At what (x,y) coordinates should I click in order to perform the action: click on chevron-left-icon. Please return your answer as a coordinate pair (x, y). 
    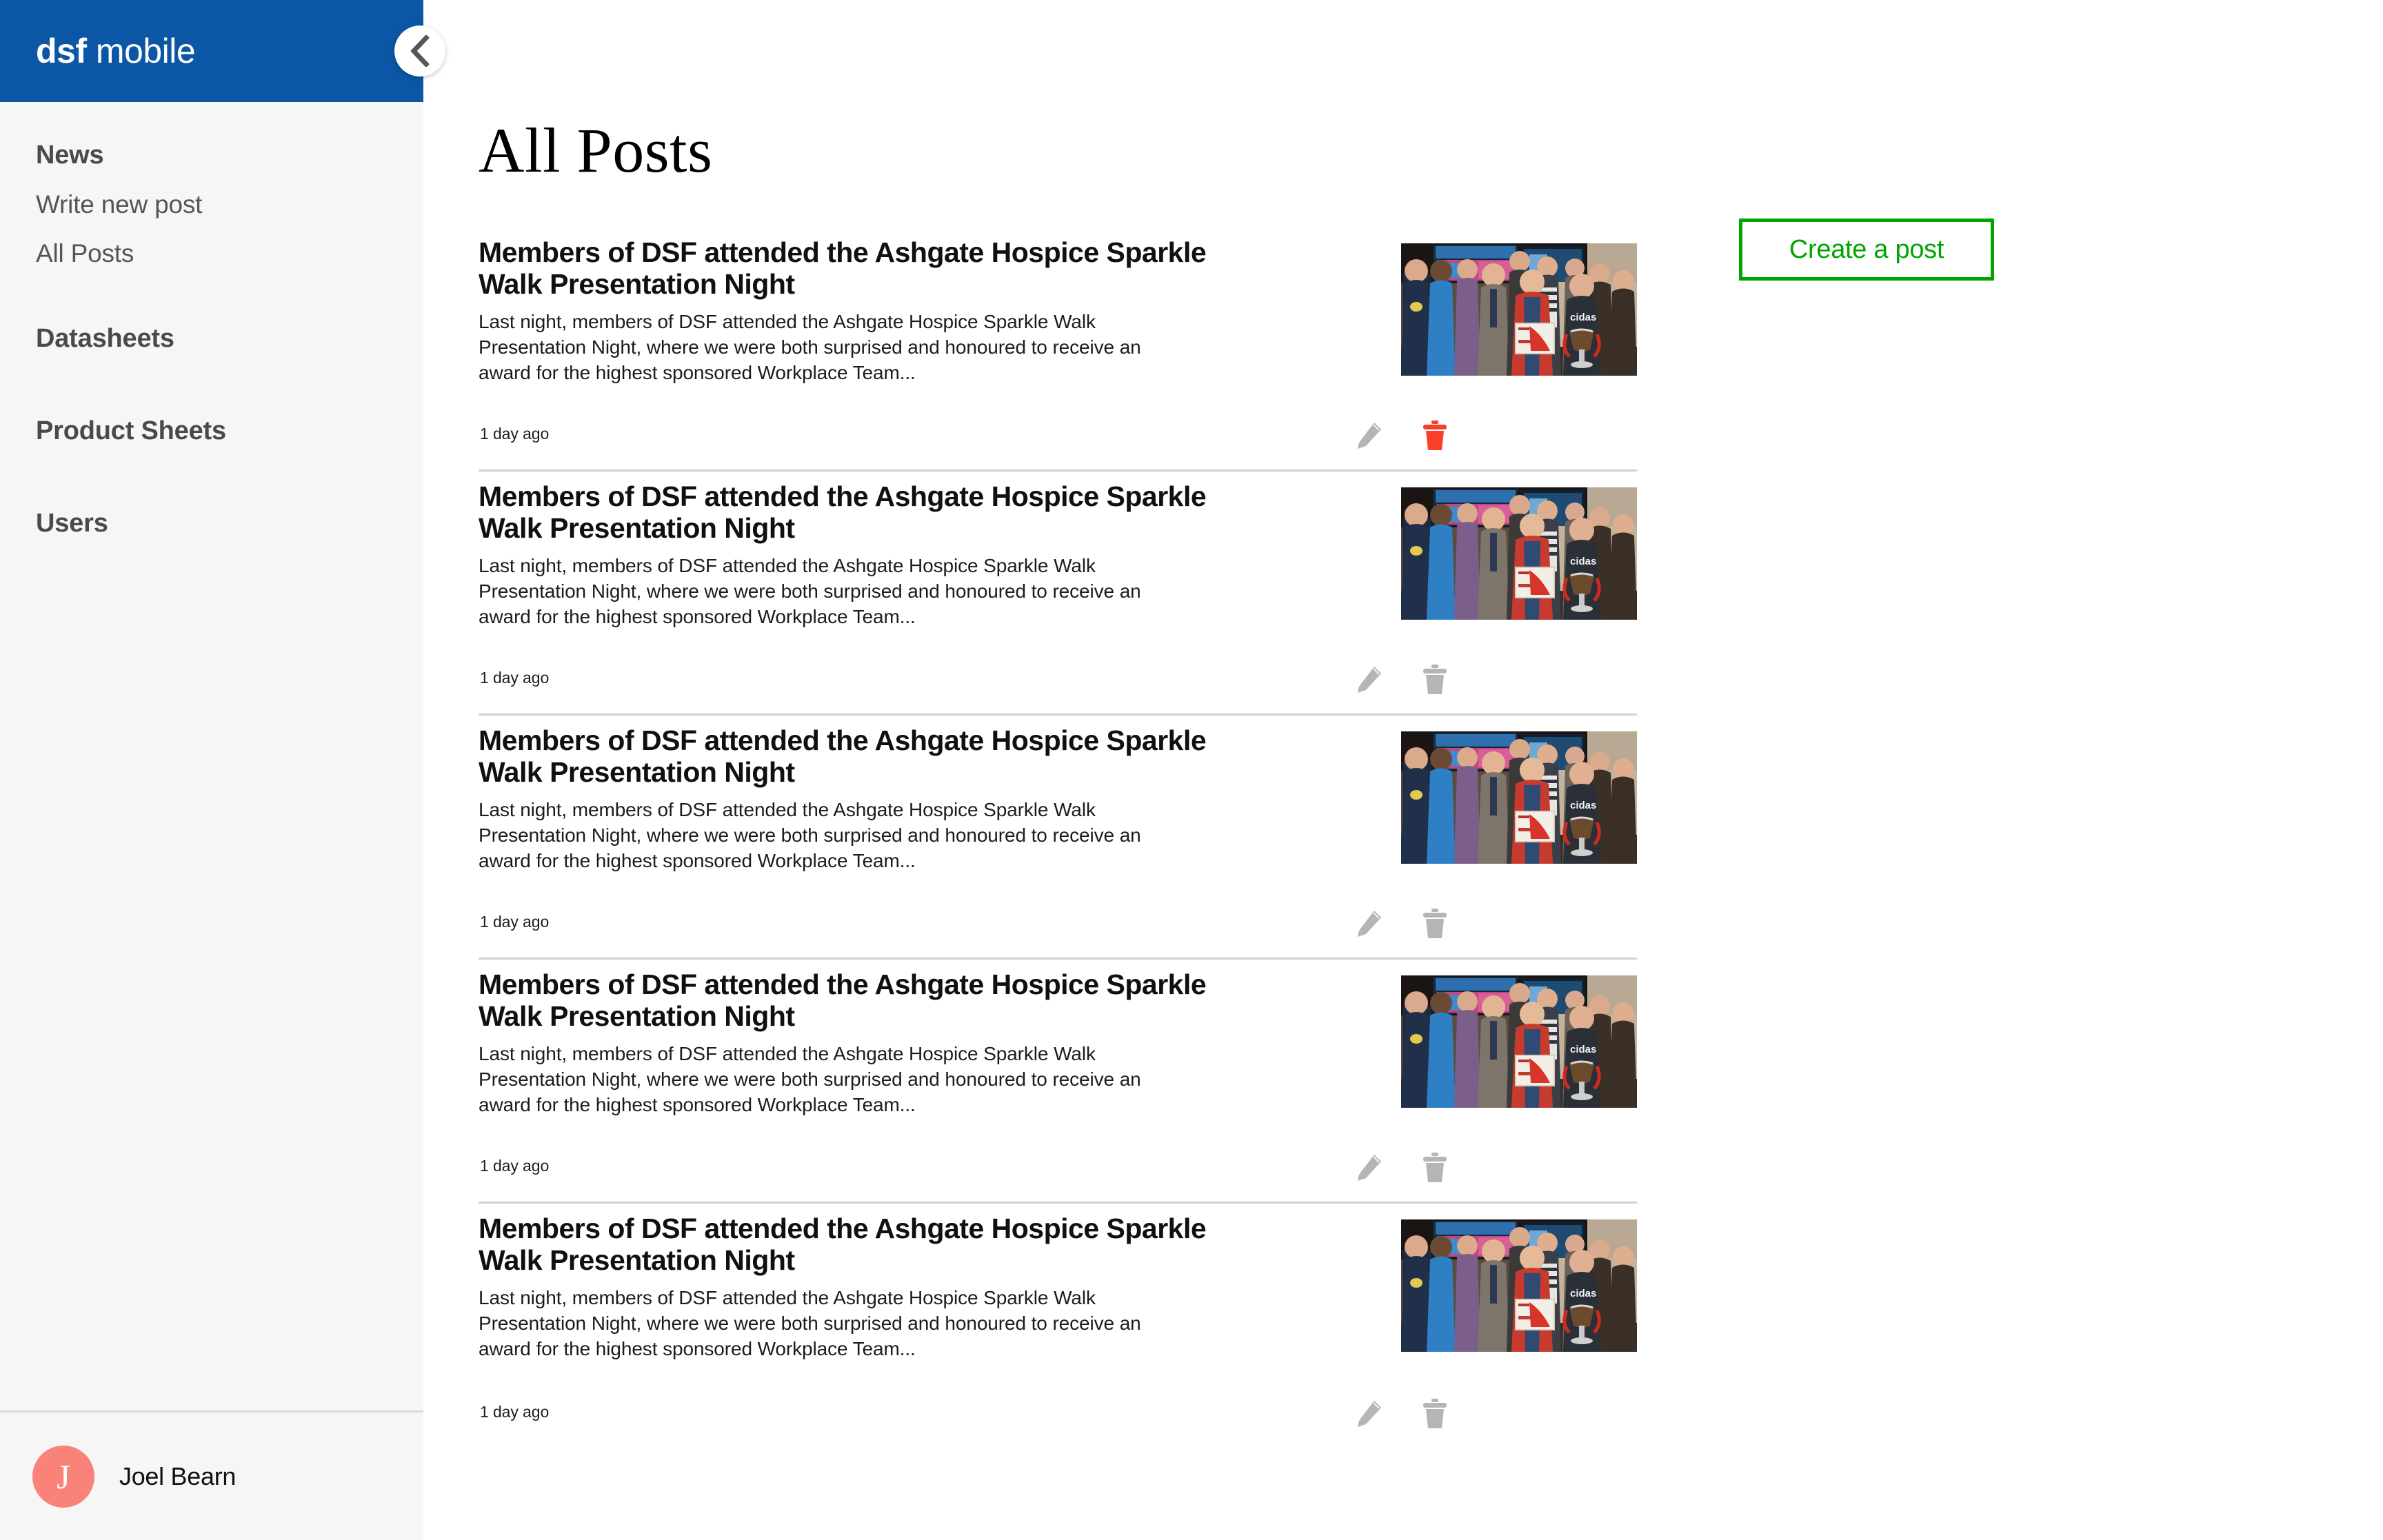
    Looking at the image, I should click on (420, 51).